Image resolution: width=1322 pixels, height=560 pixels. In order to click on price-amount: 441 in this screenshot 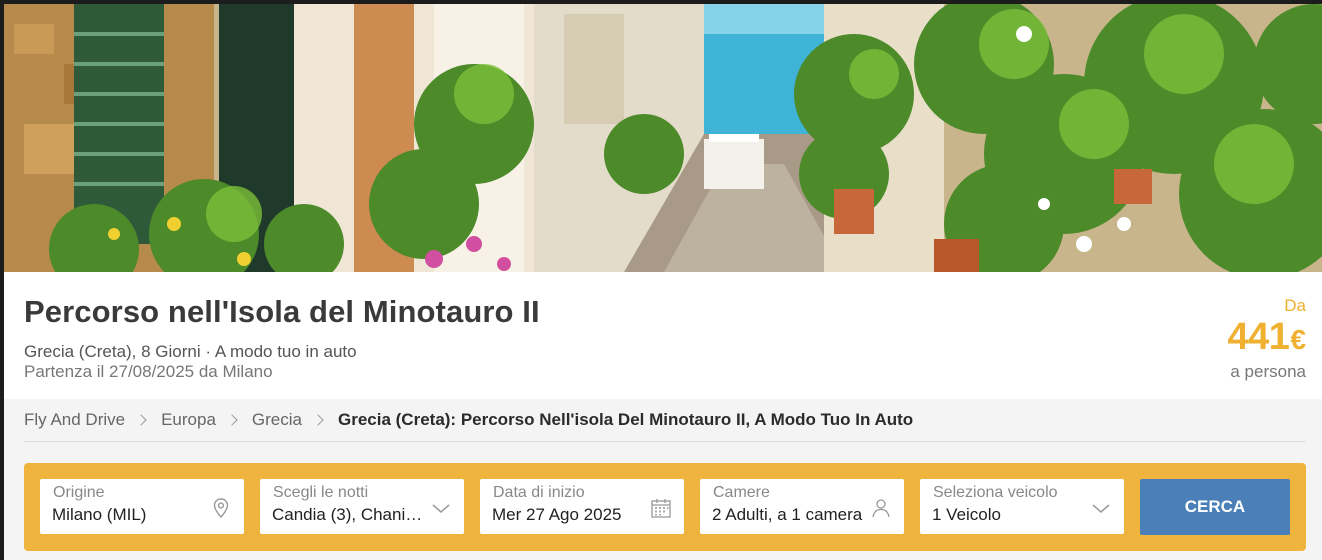, I will do `click(1258, 337)`.